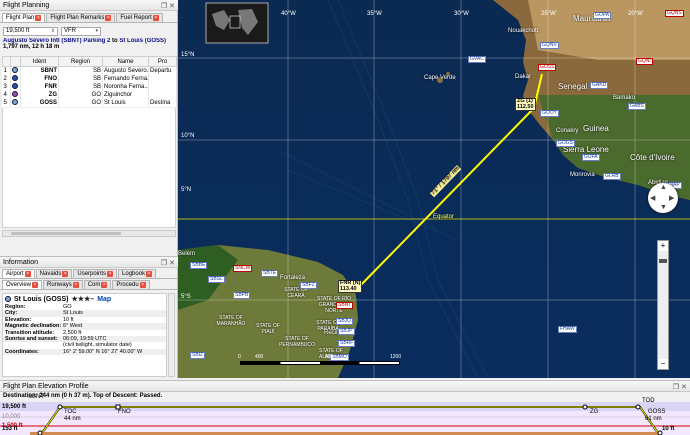  Describe the element at coordinates (477, 59) in the screenshot. I see `airport-label-gvac: GVAC` at that location.